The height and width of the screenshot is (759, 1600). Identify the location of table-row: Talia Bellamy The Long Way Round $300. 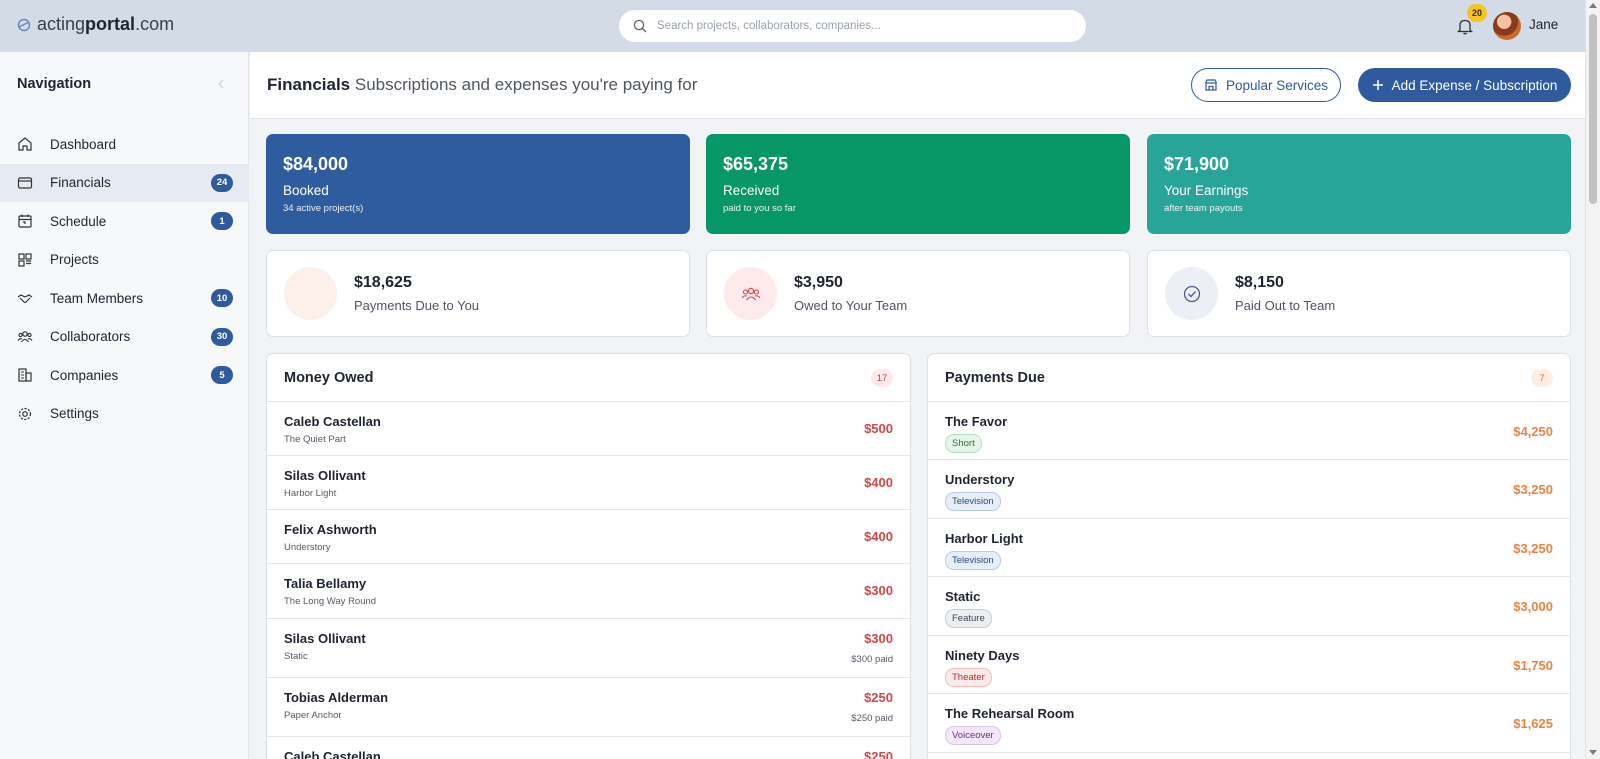
(588, 591).